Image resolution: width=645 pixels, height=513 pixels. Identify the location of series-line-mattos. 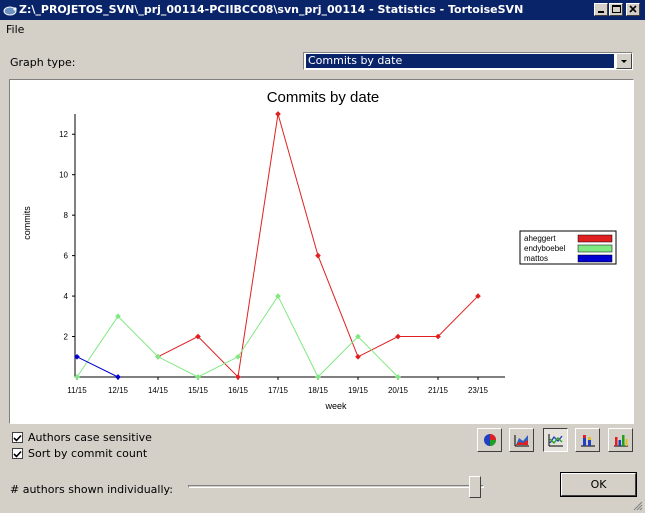
(97, 367).